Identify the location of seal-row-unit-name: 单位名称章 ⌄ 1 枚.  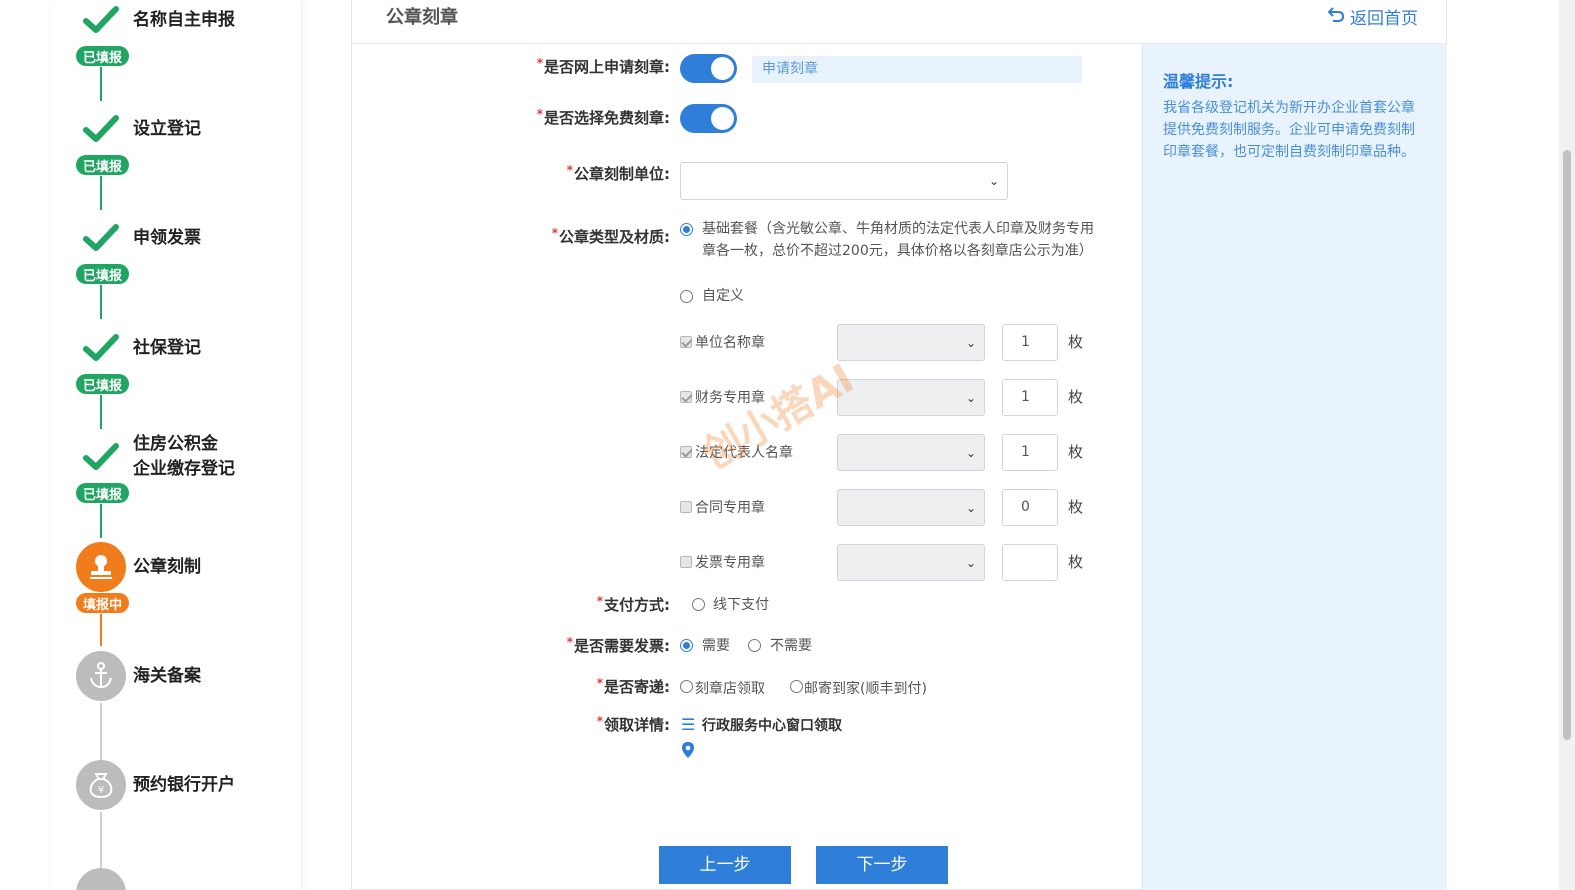
(747, 342).